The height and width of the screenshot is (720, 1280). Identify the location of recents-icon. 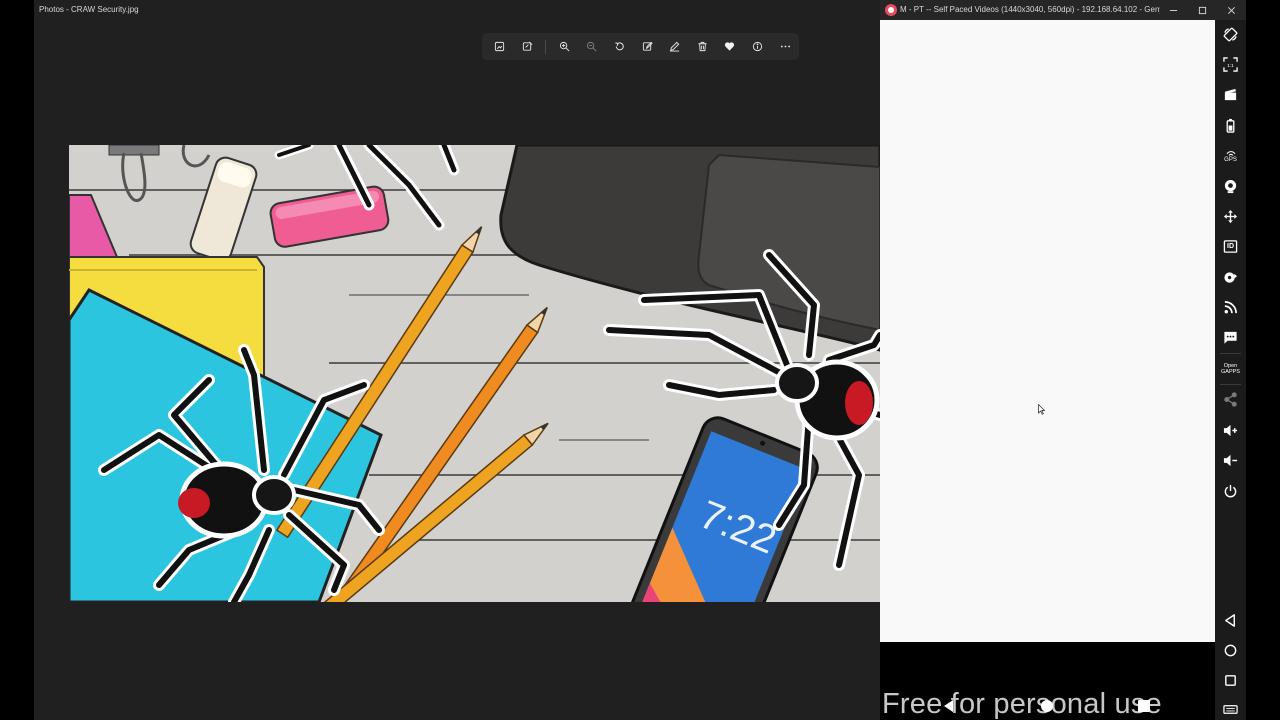
(1230, 680).